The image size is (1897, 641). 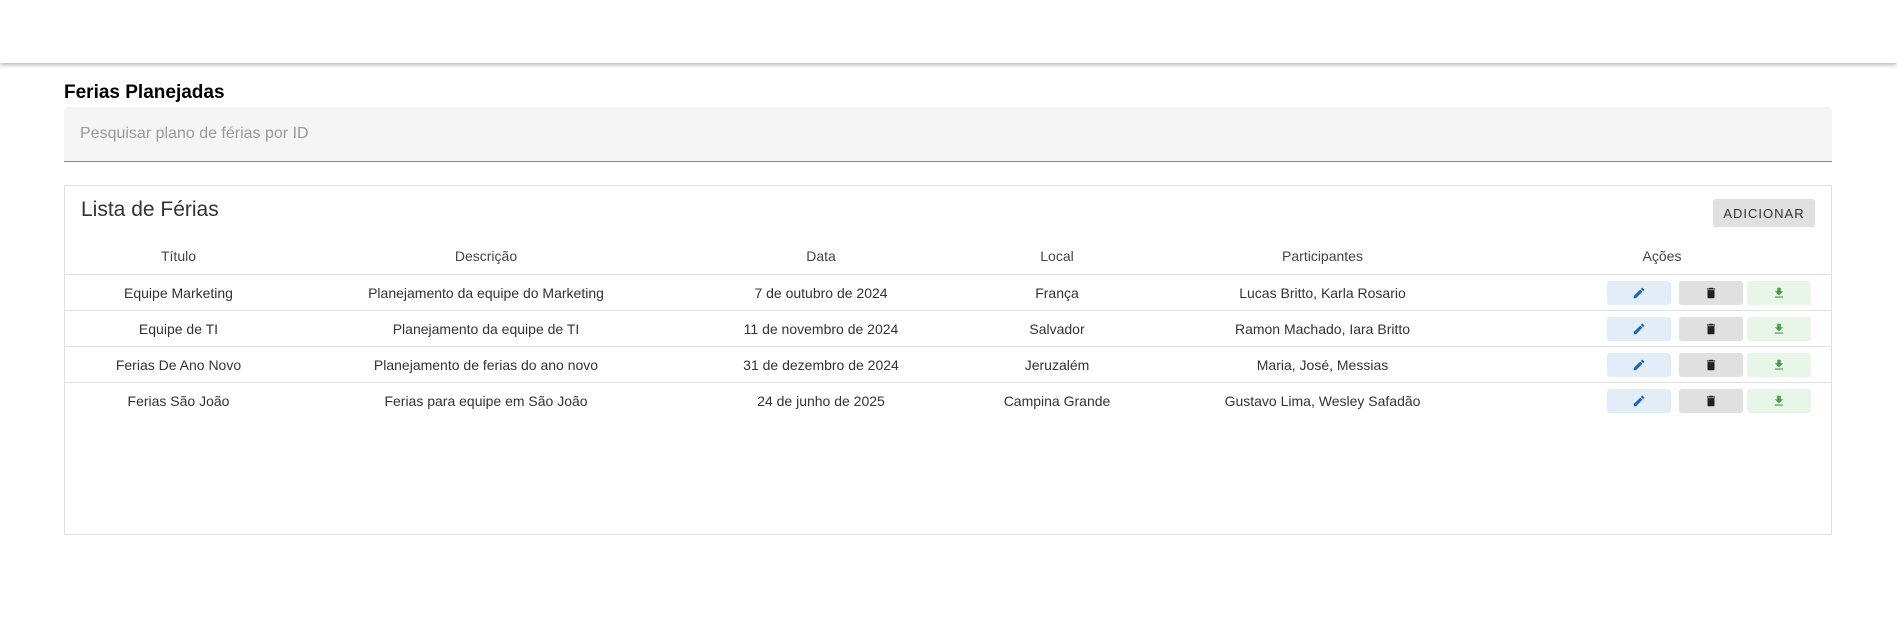 What do you see at coordinates (1764, 213) in the screenshot?
I see `add-button: ADICIONAR` at bounding box center [1764, 213].